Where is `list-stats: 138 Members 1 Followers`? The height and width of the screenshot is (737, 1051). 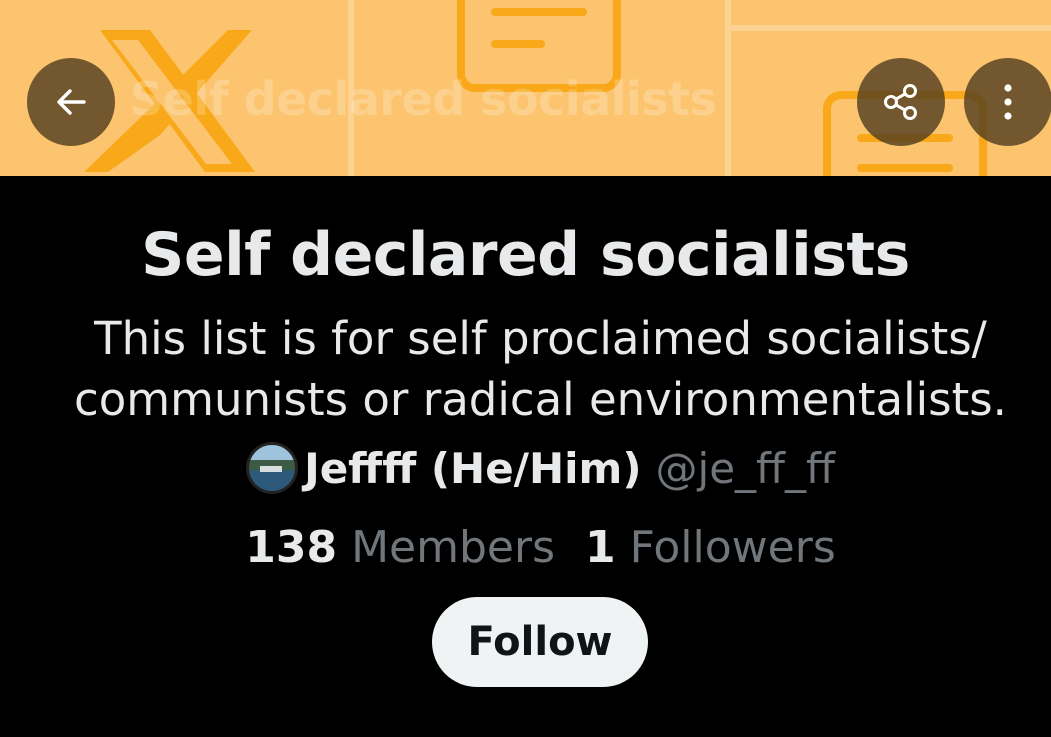 list-stats: 138 Members 1 Followers is located at coordinates (525, 547).